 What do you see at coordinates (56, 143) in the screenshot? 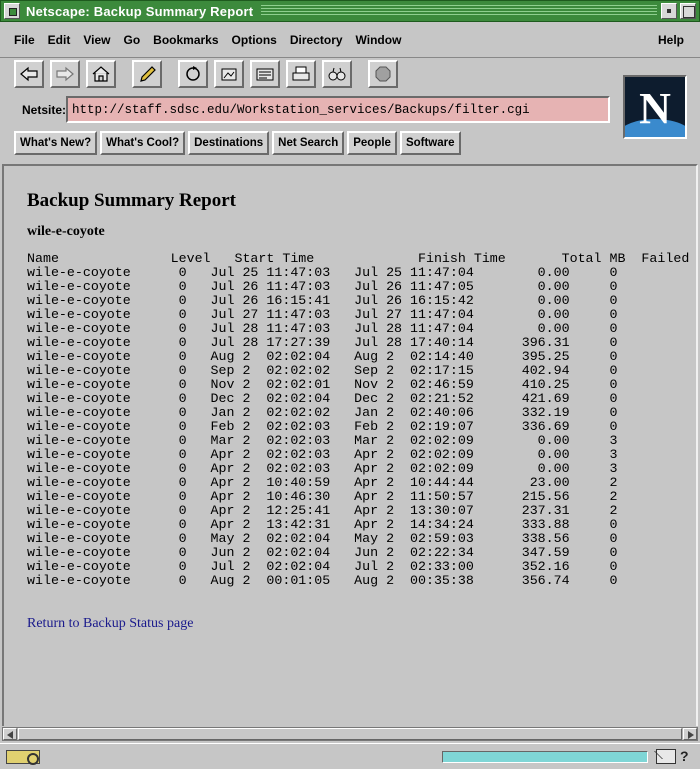
I see `whats-new-button: What's New?` at bounding box center [56, 143].